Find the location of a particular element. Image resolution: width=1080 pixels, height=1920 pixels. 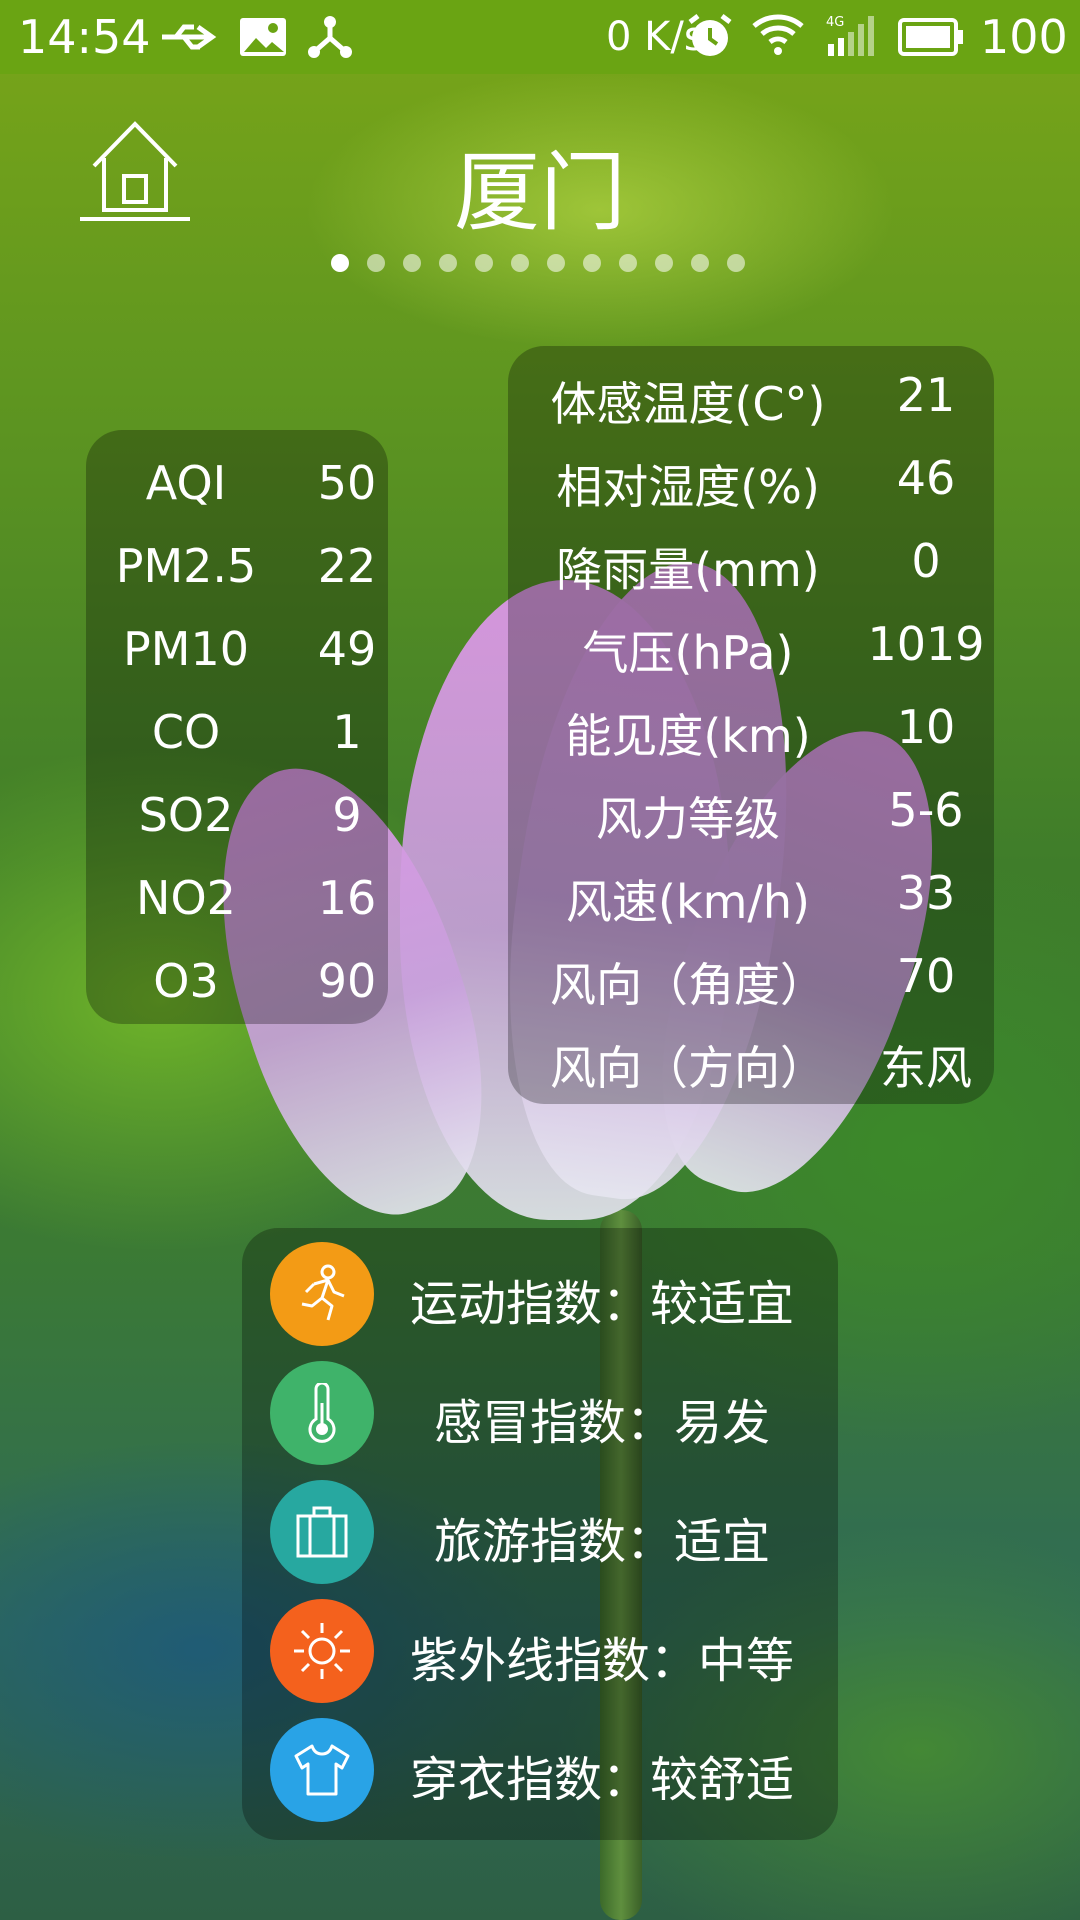

weather-label: 风向（角度） is located at coordinates (688, 985).